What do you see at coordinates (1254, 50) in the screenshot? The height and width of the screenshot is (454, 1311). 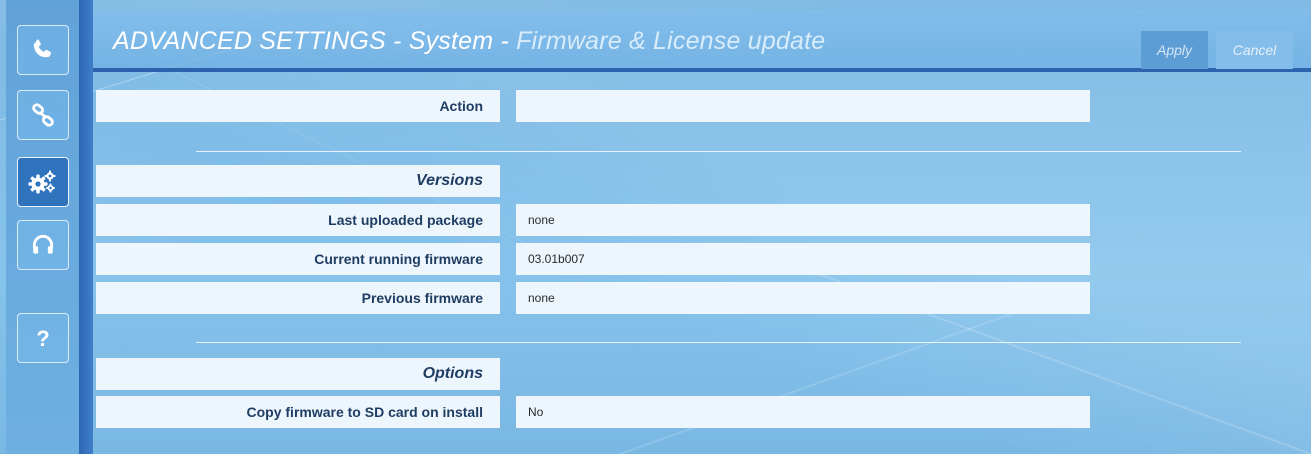 I see `cancel-button: Cancel` at bounding box center [1254, 50].